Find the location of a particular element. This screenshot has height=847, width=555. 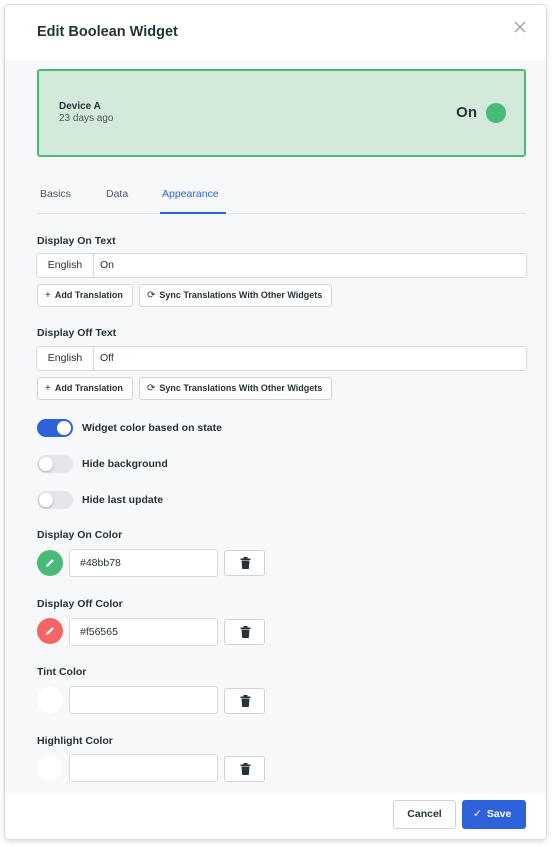

highlight-color-clear-button is located at coordinates (244, 769).